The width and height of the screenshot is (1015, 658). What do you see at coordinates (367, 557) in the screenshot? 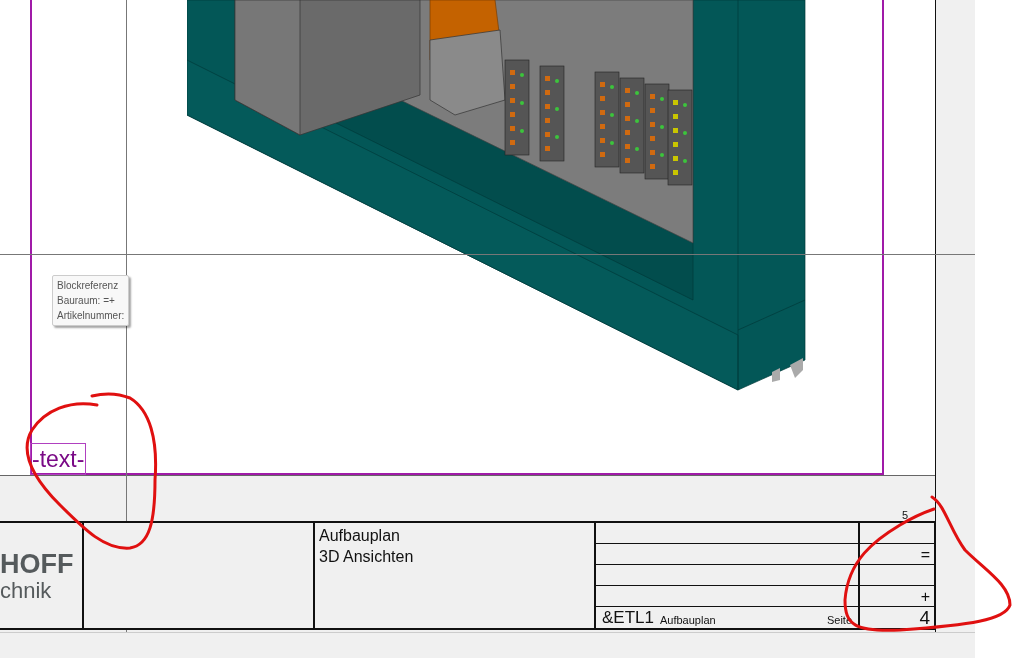
I see `title-line: 3D Ansichten` at bounding box center [367, 557].